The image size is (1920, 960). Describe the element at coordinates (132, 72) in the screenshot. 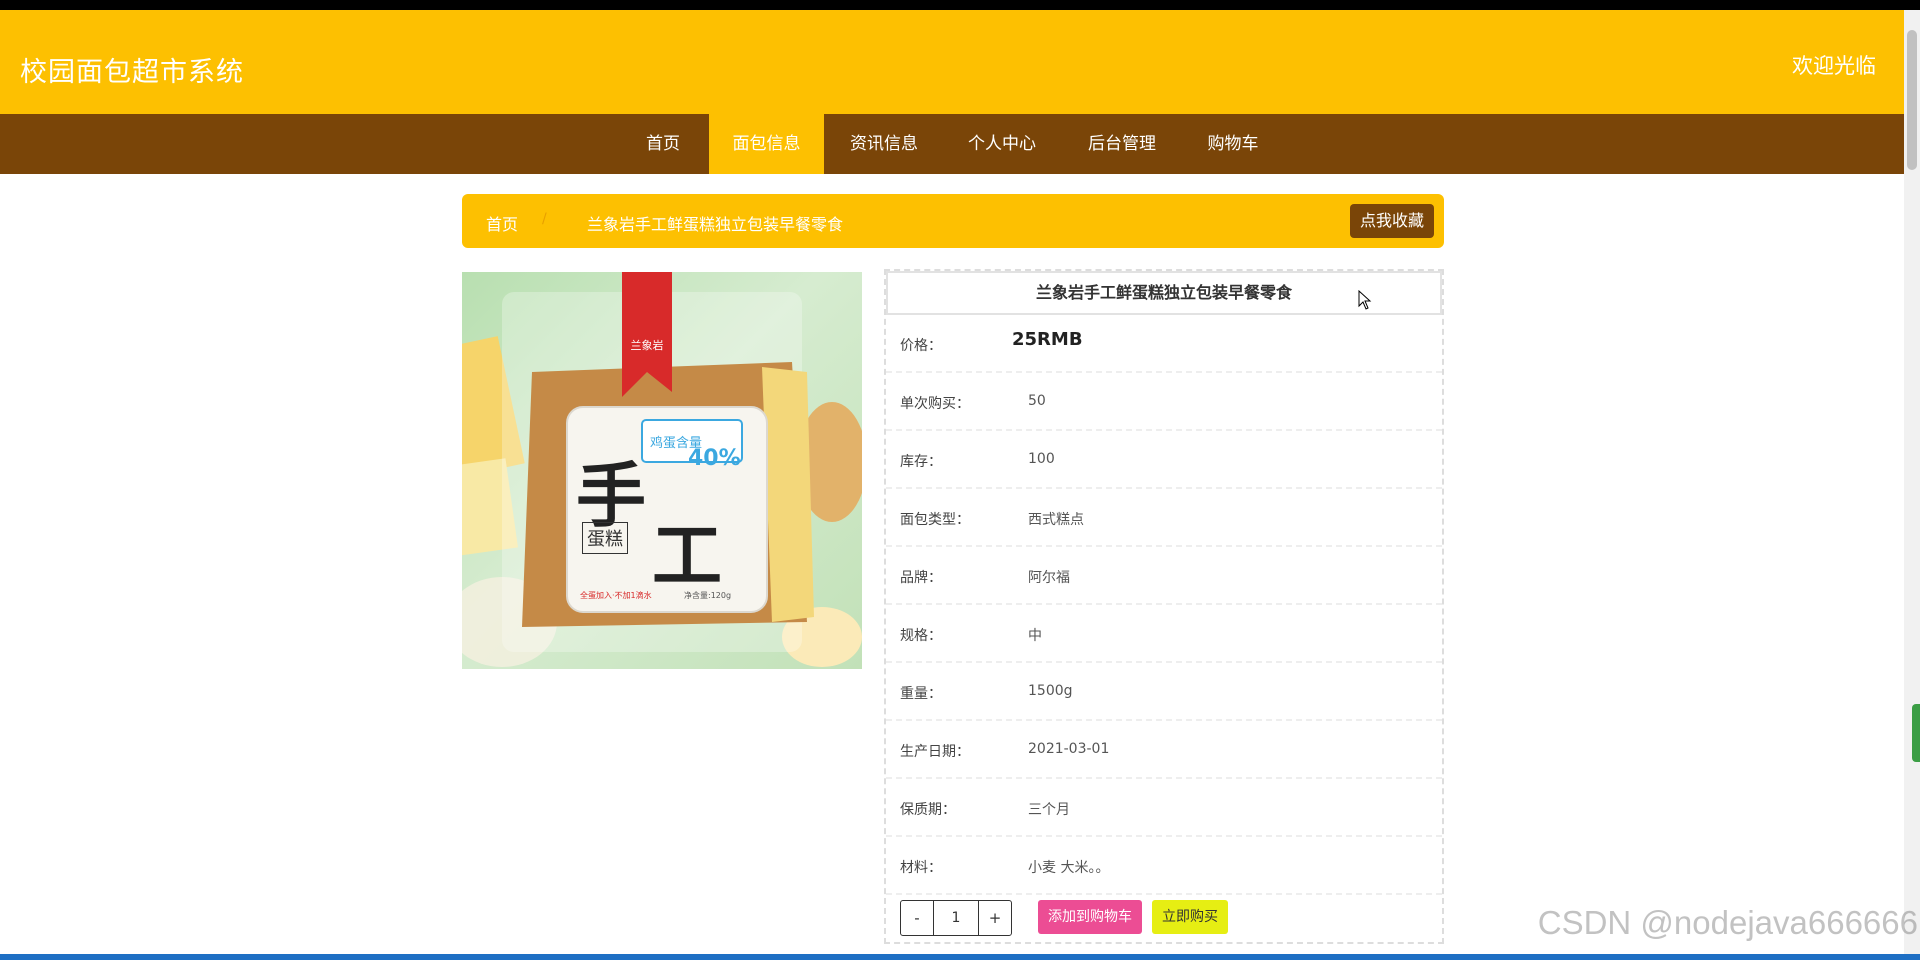

I see `site-title: 校园面包超市系统` at that location.